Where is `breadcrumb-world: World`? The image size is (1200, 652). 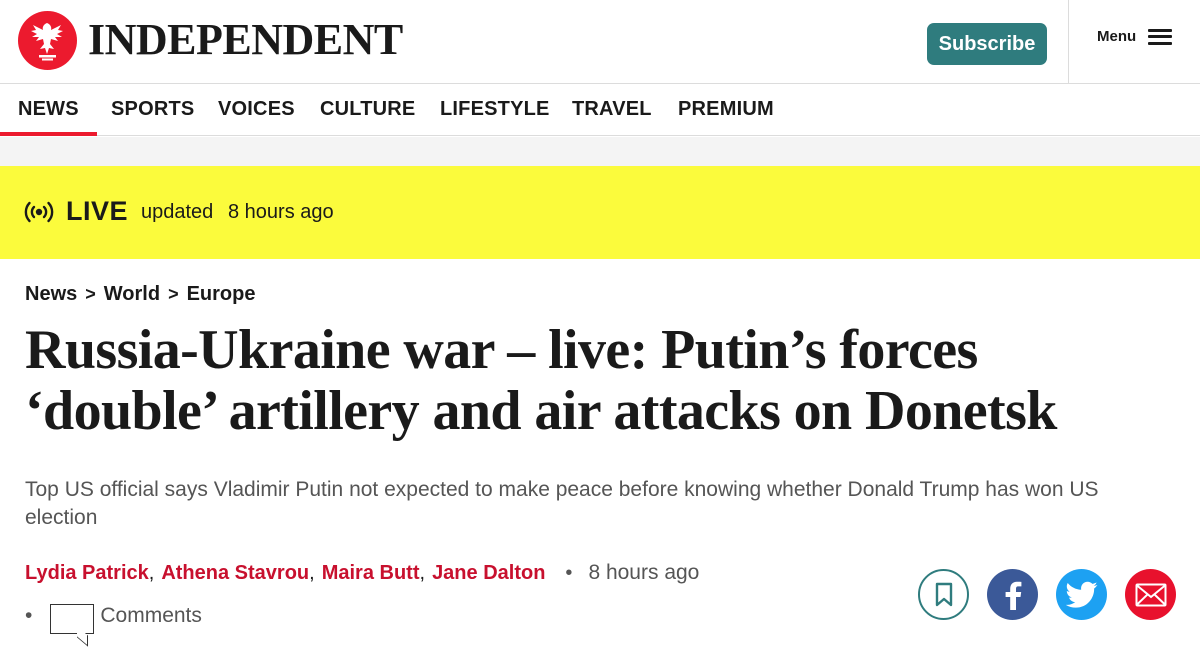 breadcrumb-world: World is located at coordinates (132, 294).